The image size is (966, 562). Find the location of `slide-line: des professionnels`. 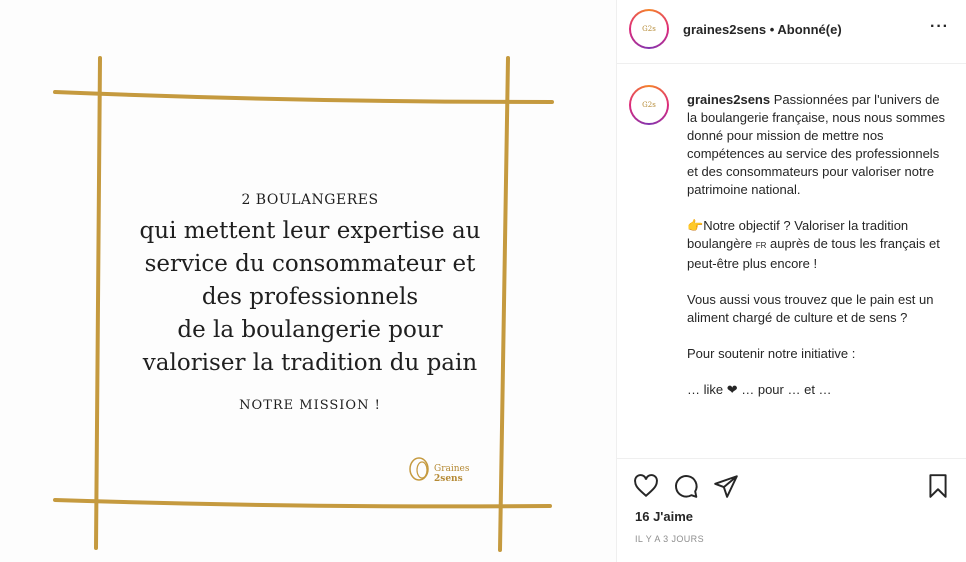

slide-line: des professionnels is located at coordinates (310, 297).